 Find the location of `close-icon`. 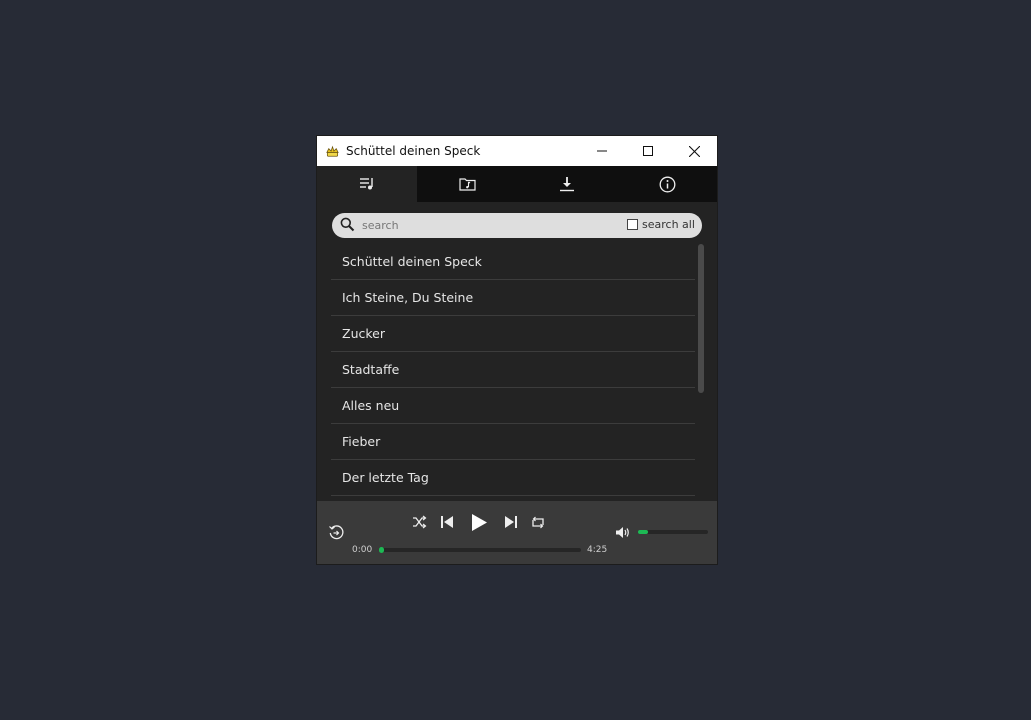

close-icon is located at coordinates (694, 151).